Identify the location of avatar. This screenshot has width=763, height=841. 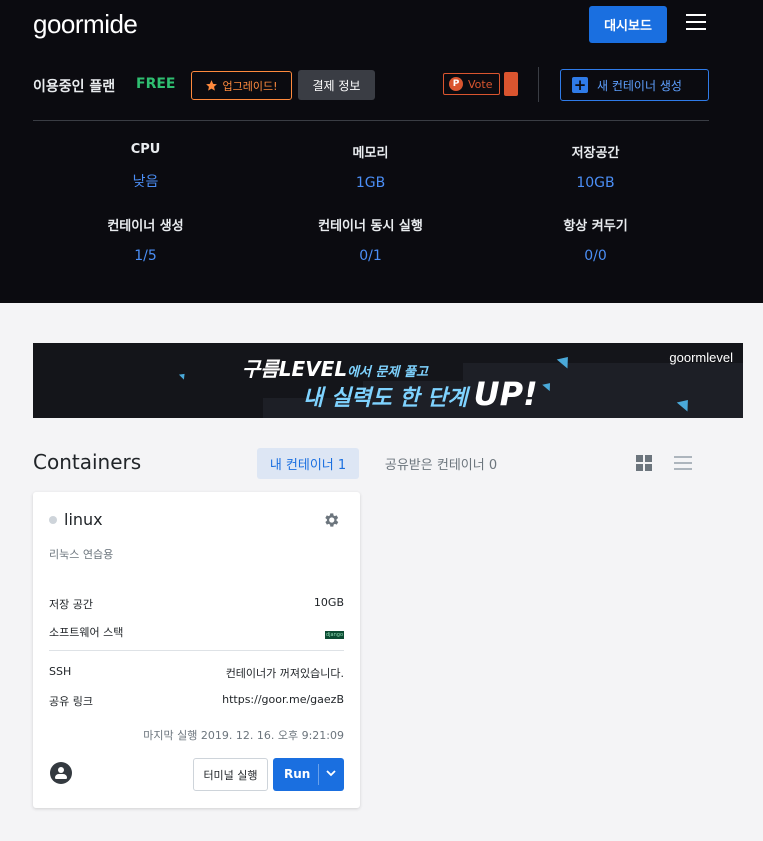
(61, 773).